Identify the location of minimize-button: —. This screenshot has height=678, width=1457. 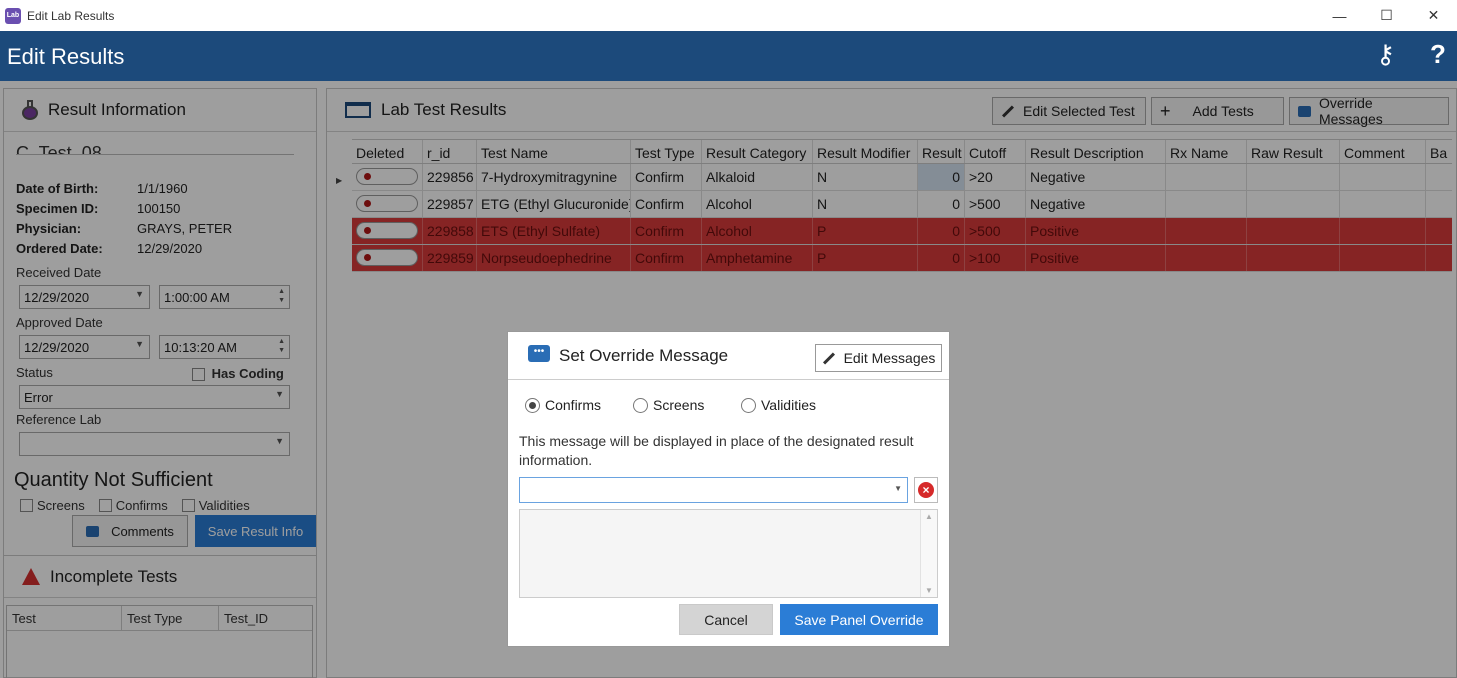
(1339, 15).